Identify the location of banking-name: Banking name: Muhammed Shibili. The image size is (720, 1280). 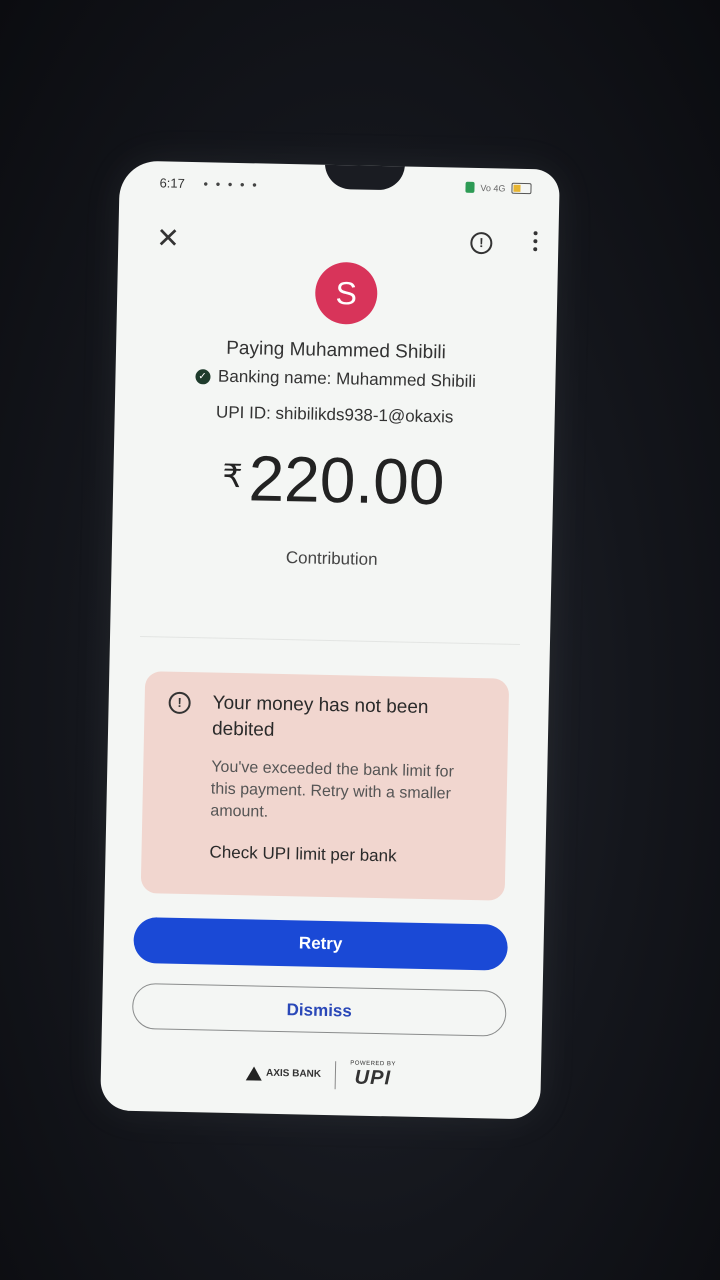
(347, 378).